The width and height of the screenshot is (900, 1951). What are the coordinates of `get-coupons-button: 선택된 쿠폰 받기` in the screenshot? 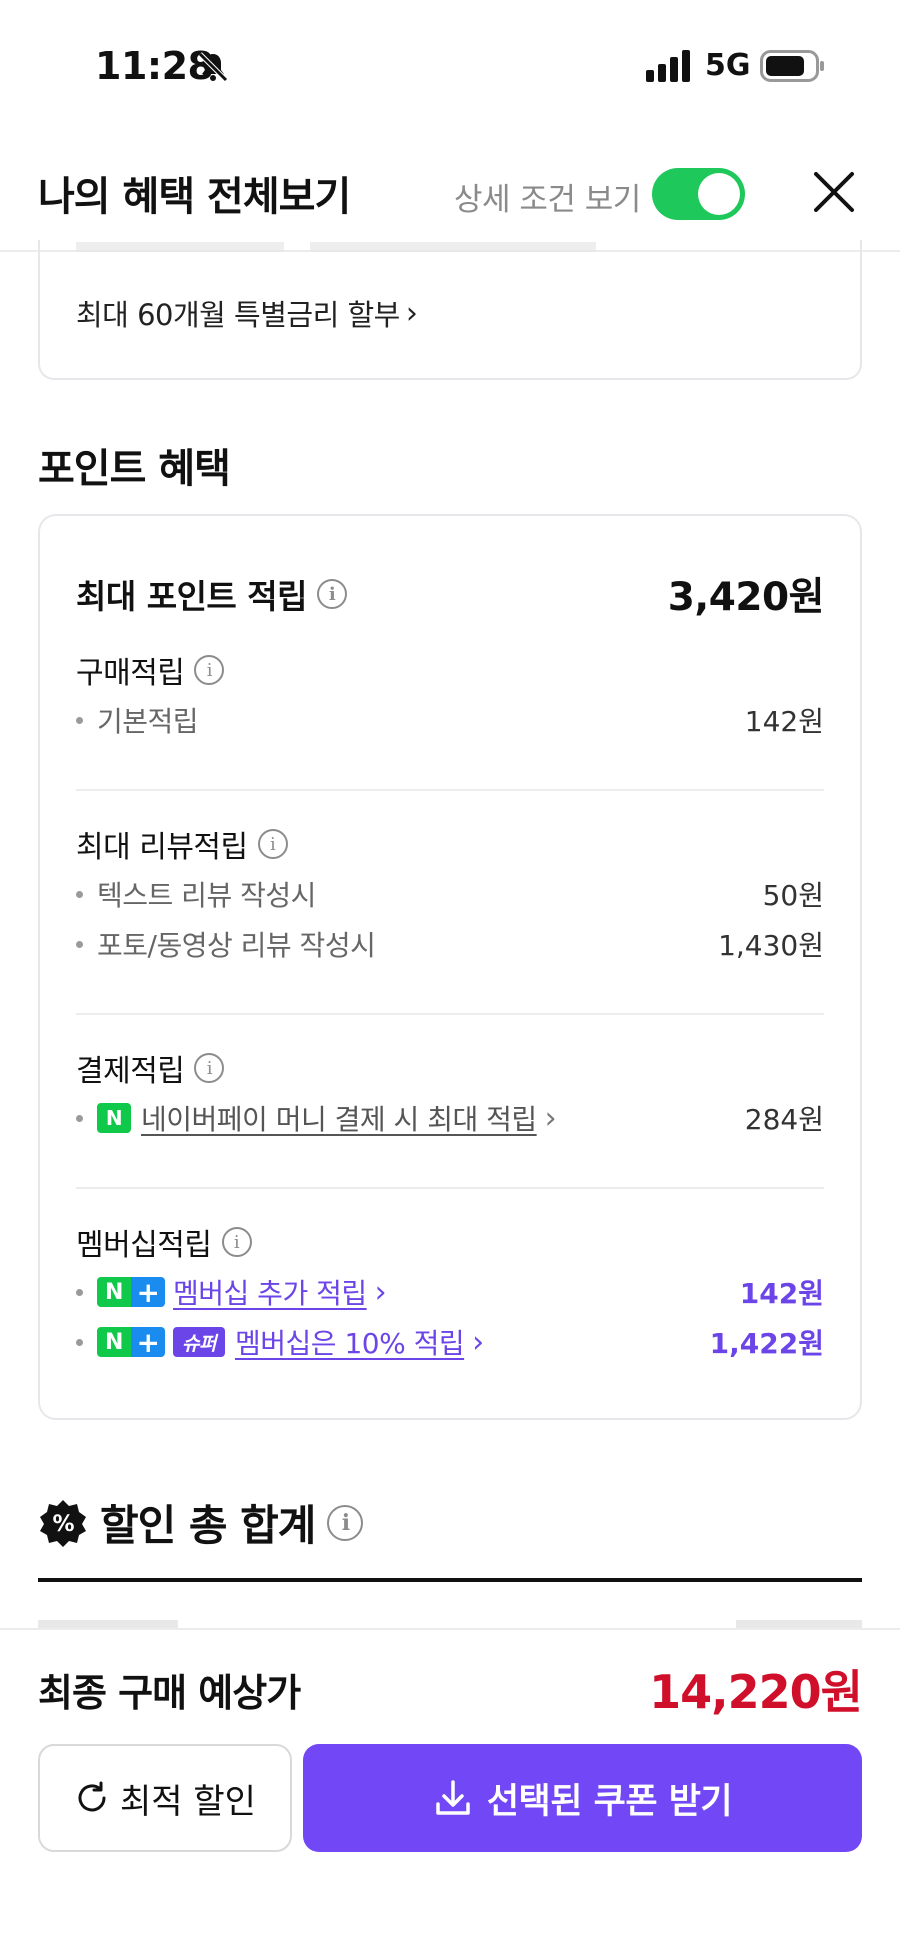 It's located at (582, 1798).